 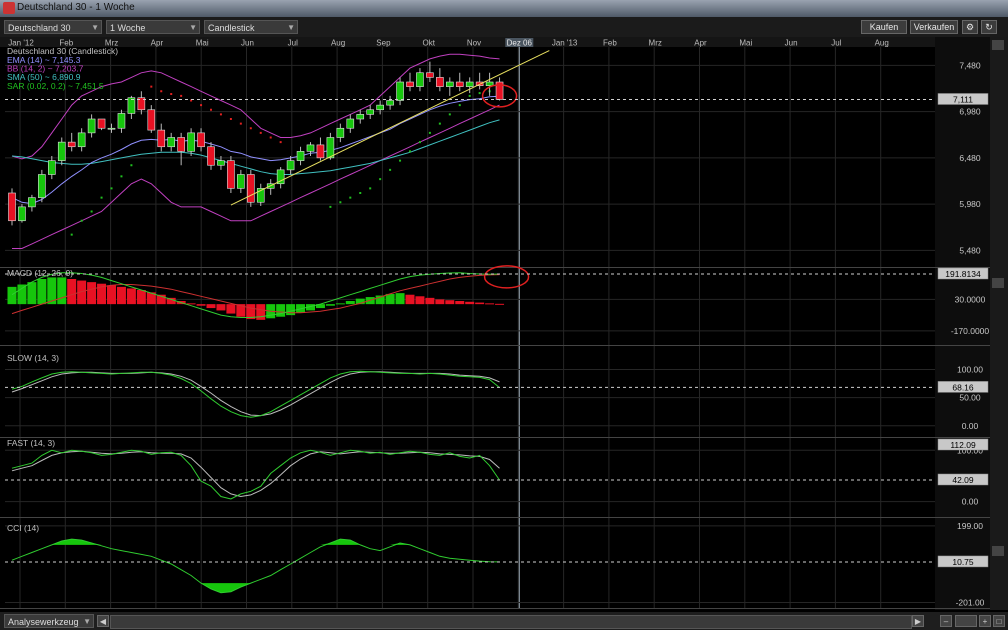 I want to click on price-axis-label: 6,980, so click(x=970, y=112).